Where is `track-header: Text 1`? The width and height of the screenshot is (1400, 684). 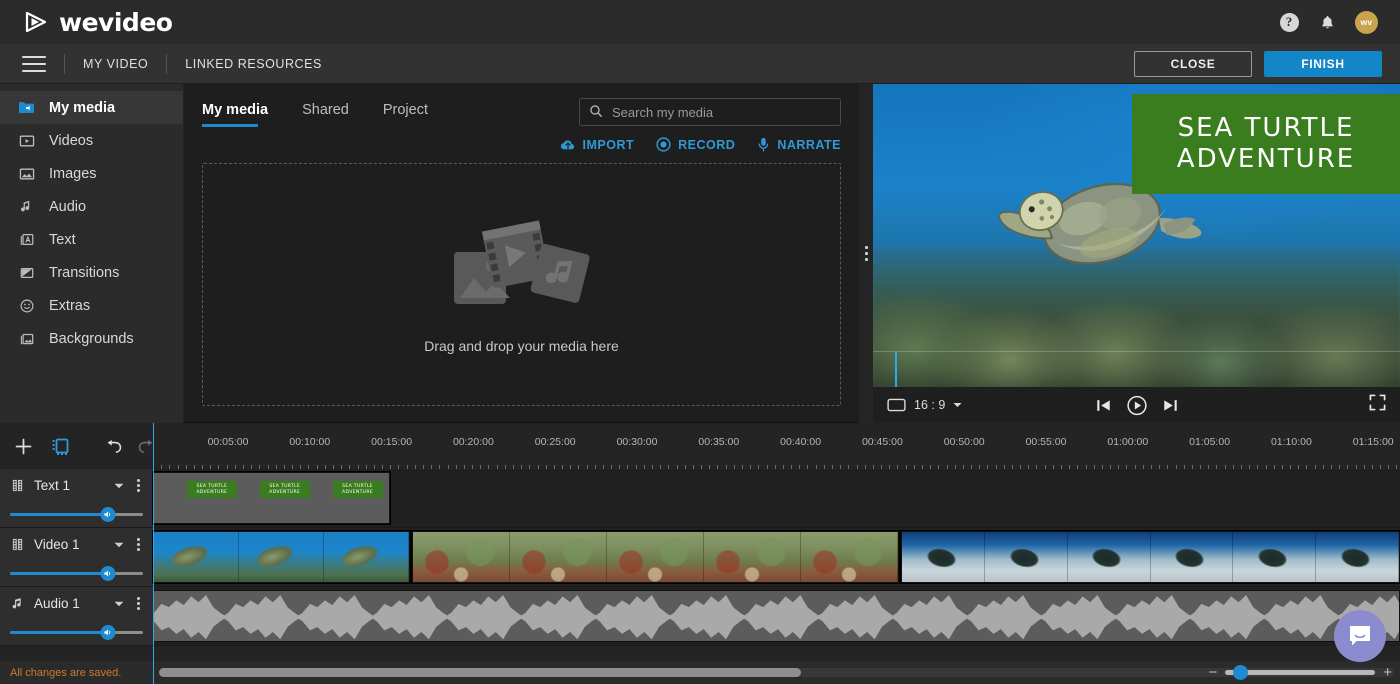 track-header: Text 1 is located at coordinates (76, 498).